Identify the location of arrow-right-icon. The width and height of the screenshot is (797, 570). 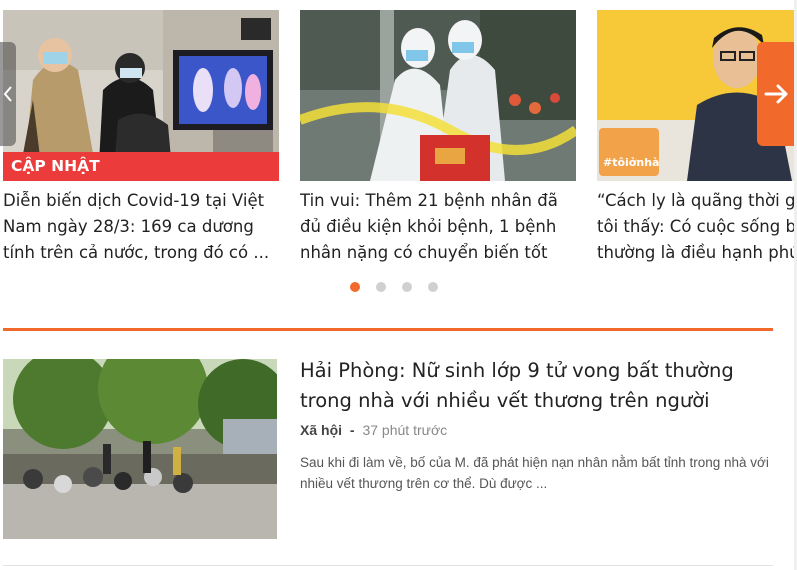
(776, 94).